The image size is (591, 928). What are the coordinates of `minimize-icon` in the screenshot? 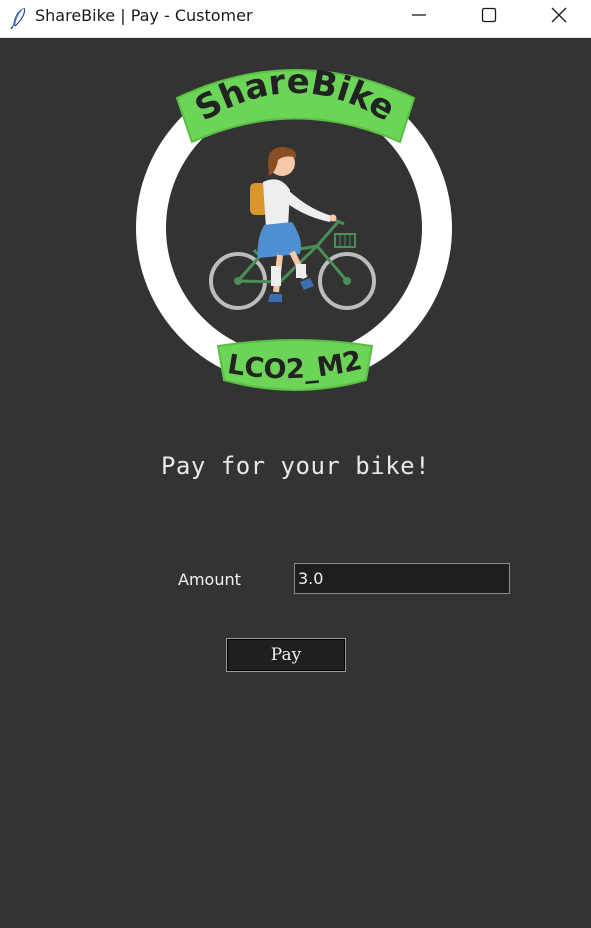 It's located at (419, 15).